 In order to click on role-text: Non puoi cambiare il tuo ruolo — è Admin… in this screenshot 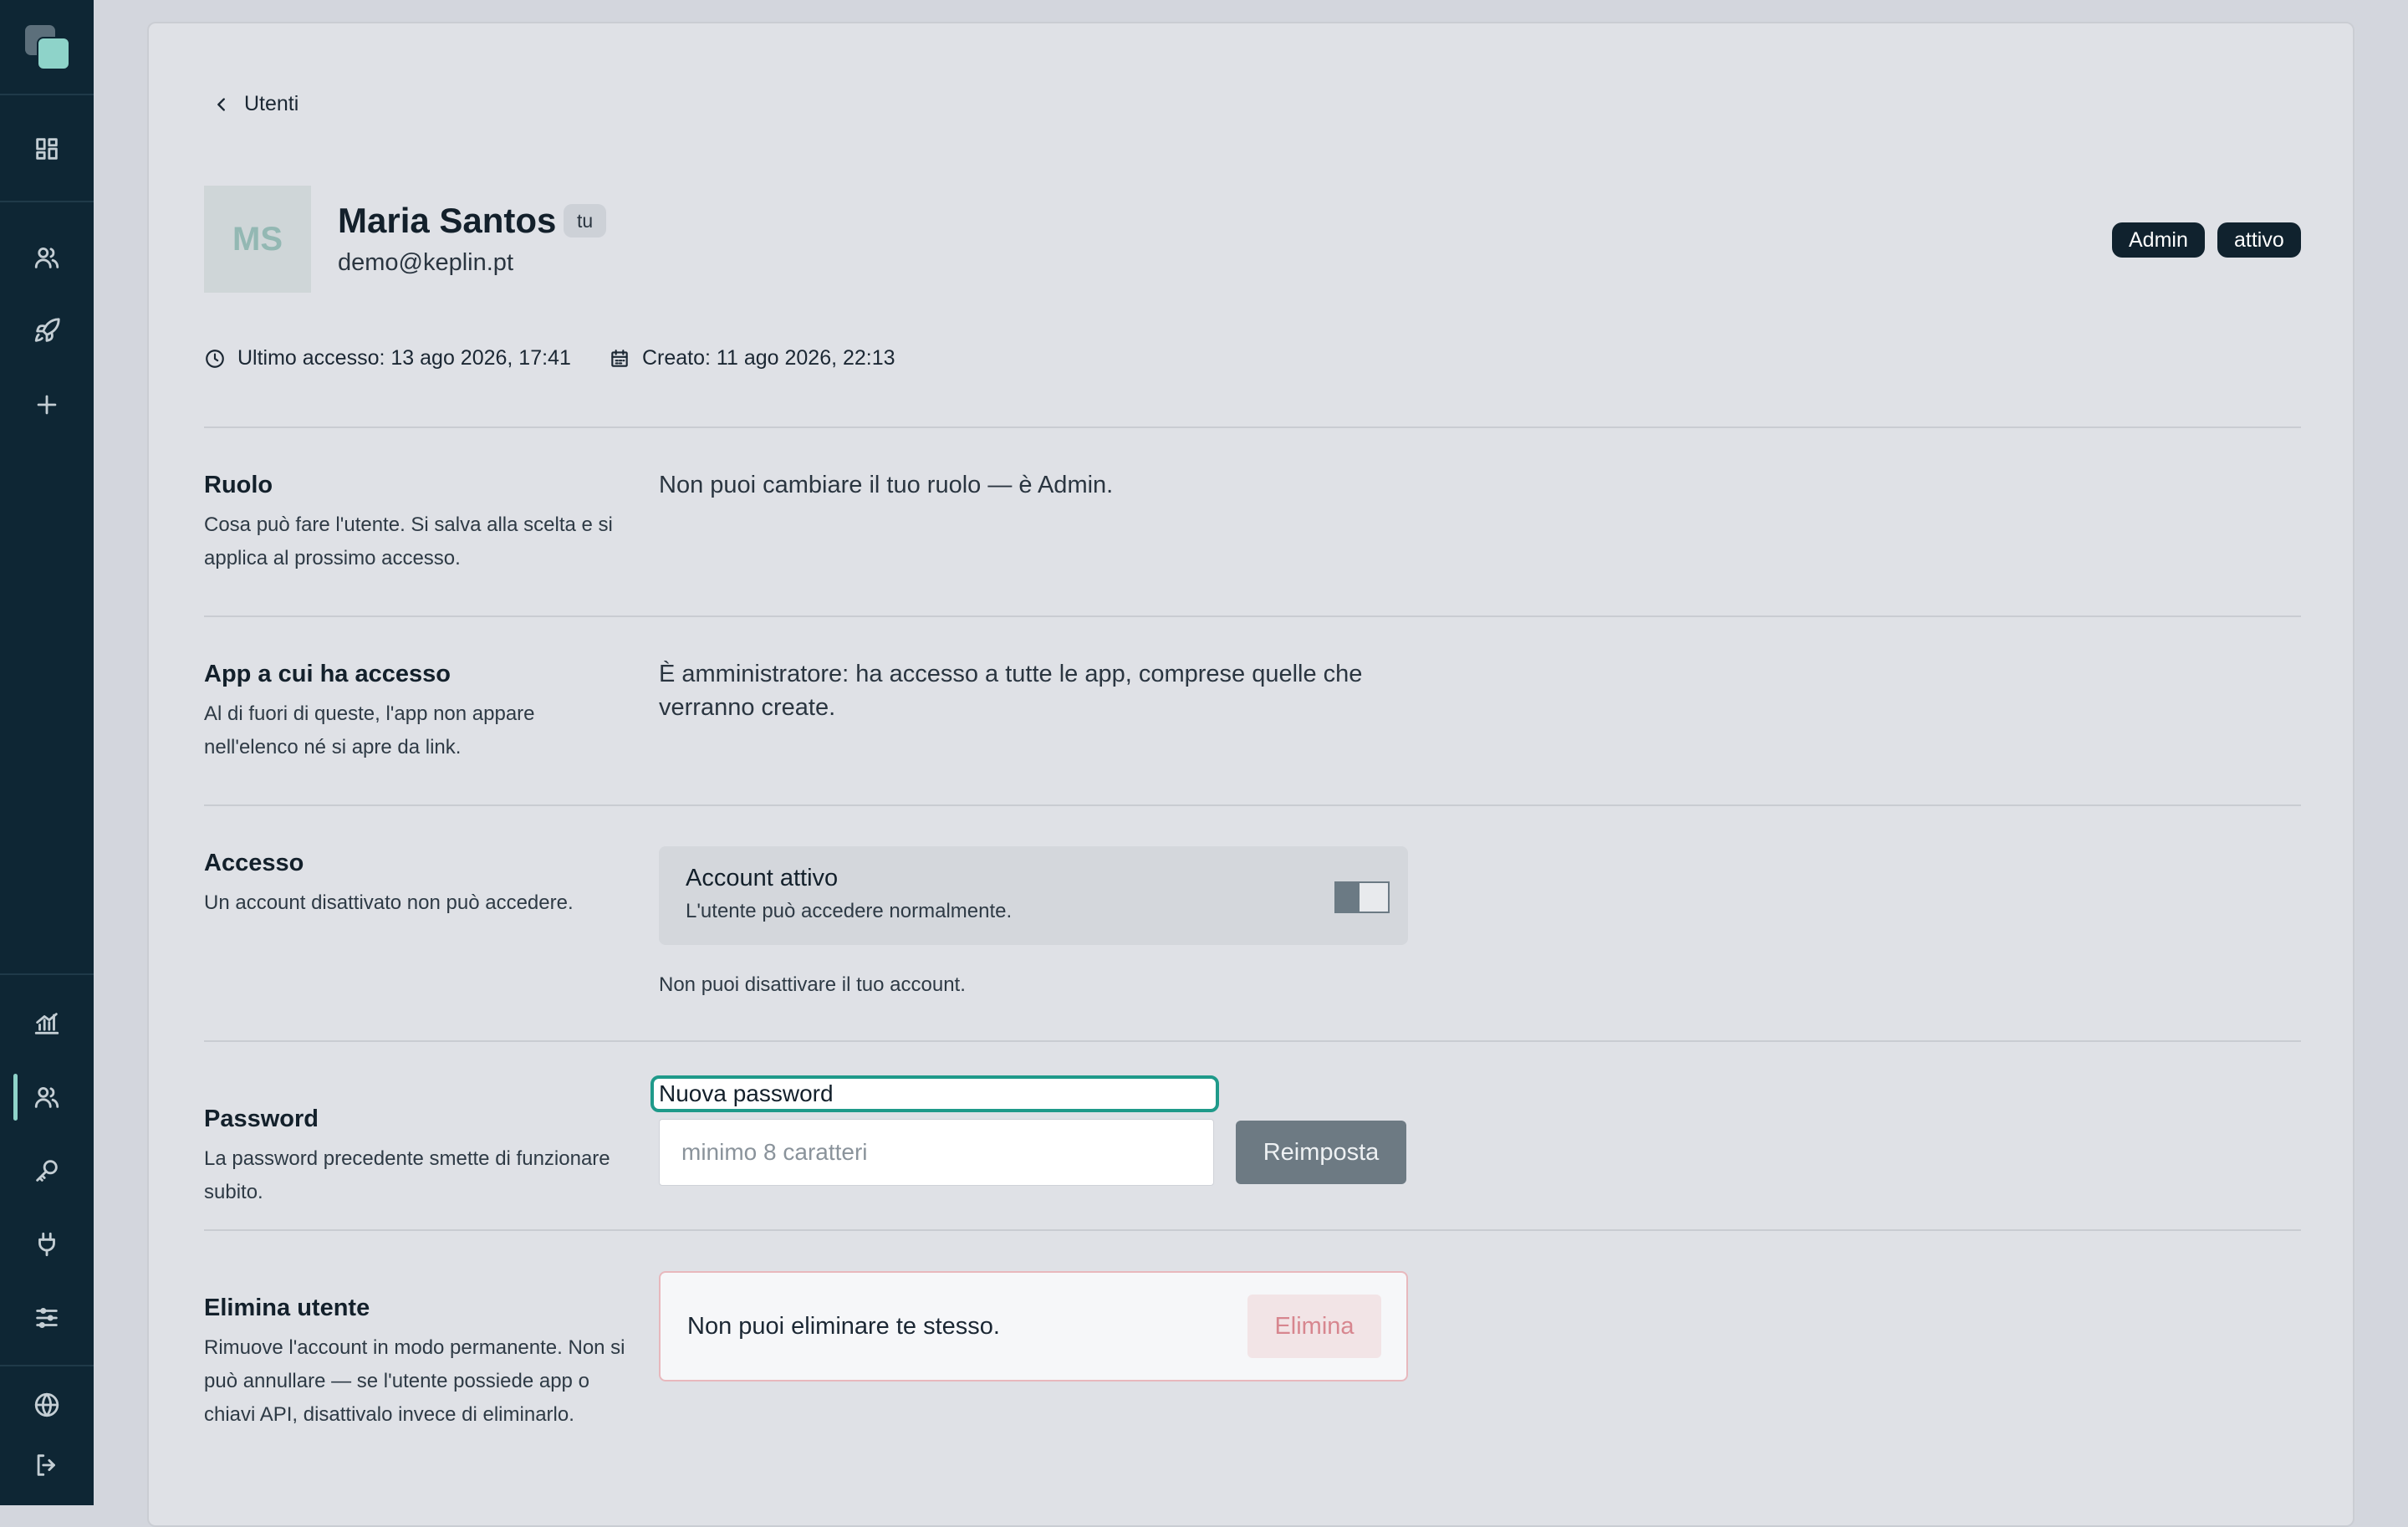, I will do `click(887, 485)`.